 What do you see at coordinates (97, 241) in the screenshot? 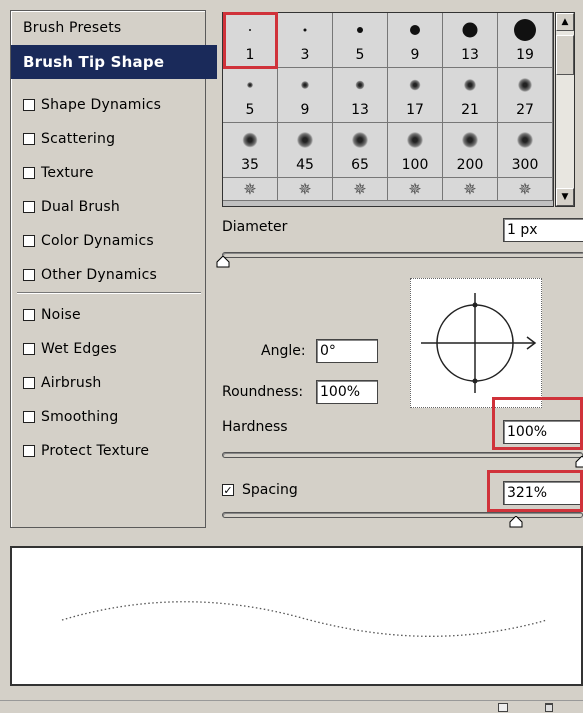
I see `color-dynamics-label: Color Dynamics` at bounding box center [97, 241].